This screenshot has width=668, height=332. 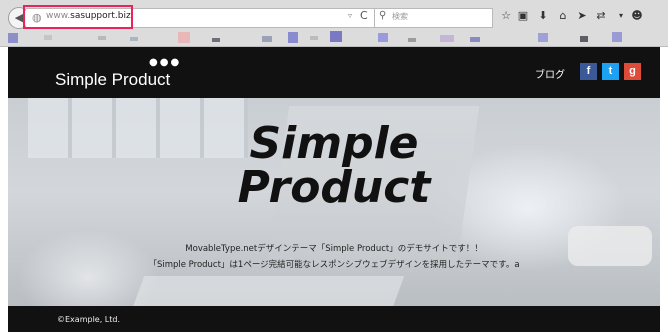 I want to click on send-icon: ➤, so click(x=582, y=15).